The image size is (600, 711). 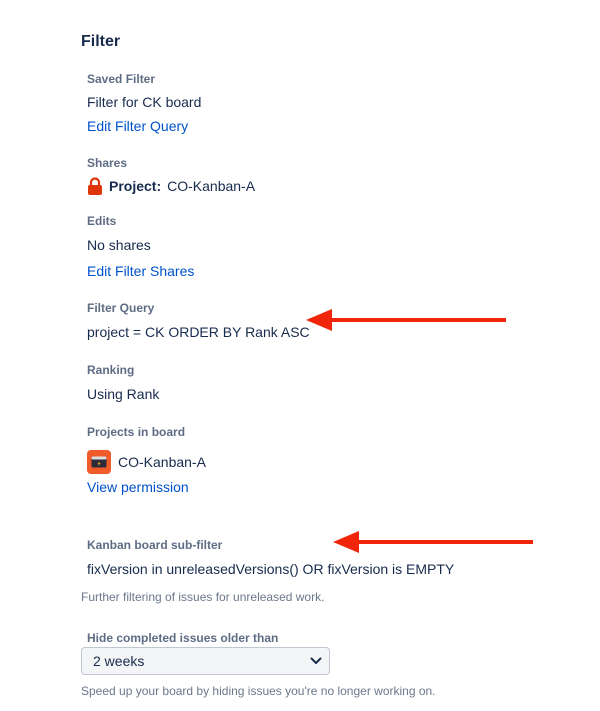 I want to click on annotation-arrow-filter-query, so click(x=406, y=320).